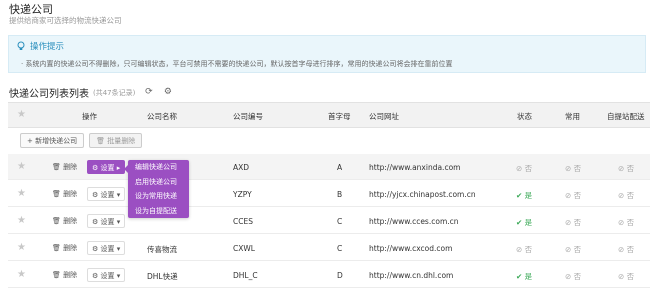  What do you see at coordinates (116, 140) in the screenshot?
I see `batch-delete-button: 🗑 批量删除` at bounding box center [116, 140].